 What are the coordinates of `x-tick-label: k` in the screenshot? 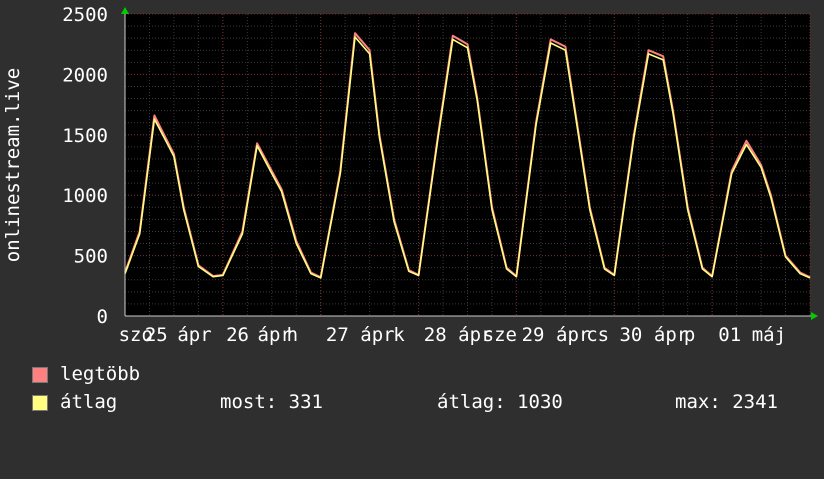 It's located at (399, 335).